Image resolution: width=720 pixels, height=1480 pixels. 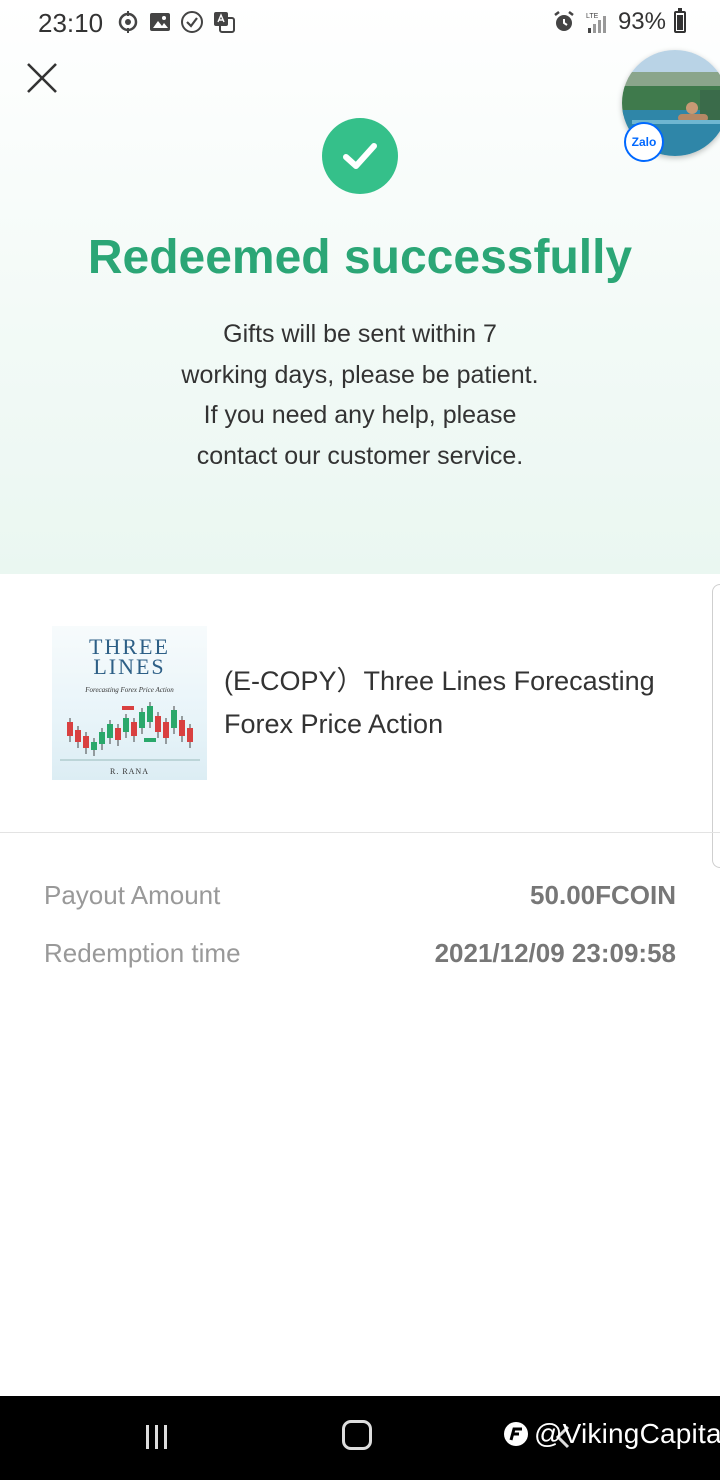 What do you see at coordinates (132, 895) in the screenshot?
I see `payout-amount-label: Payout Amount` at bounding box center [132, 895].